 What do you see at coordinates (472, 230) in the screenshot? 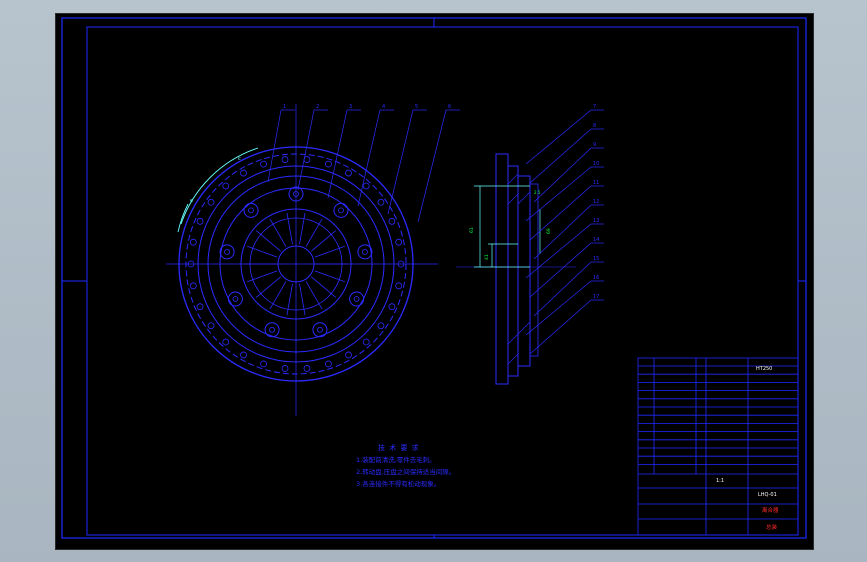
I see `dim-61: 61` at bounding box center [472, 230].